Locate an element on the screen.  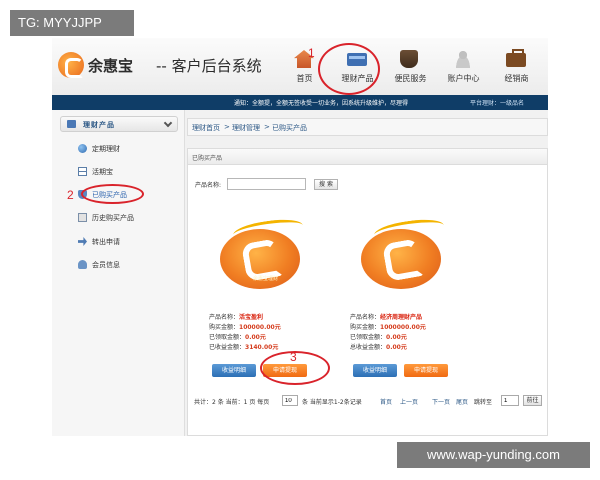
coffee-icon is located at coordinates (409, 59).